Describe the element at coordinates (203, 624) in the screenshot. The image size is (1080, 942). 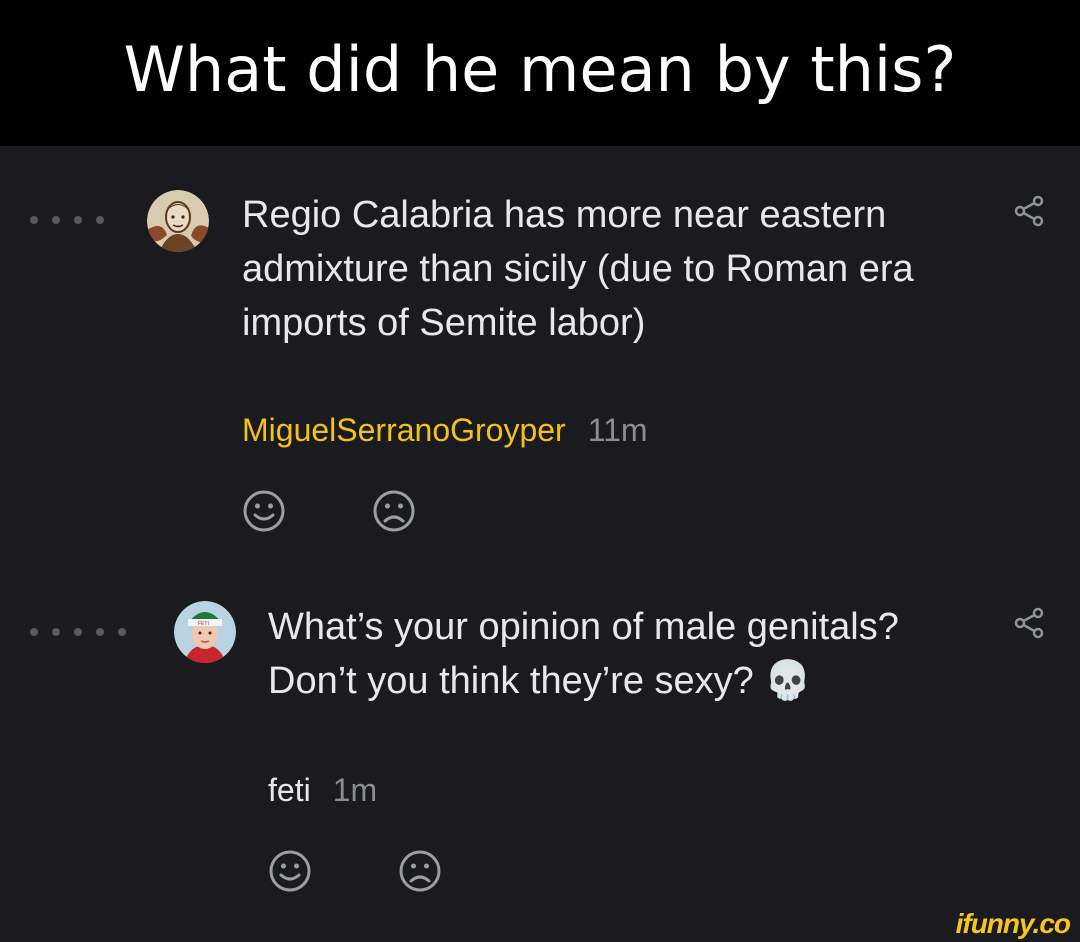
I see `svg-text: FETI` at that location.